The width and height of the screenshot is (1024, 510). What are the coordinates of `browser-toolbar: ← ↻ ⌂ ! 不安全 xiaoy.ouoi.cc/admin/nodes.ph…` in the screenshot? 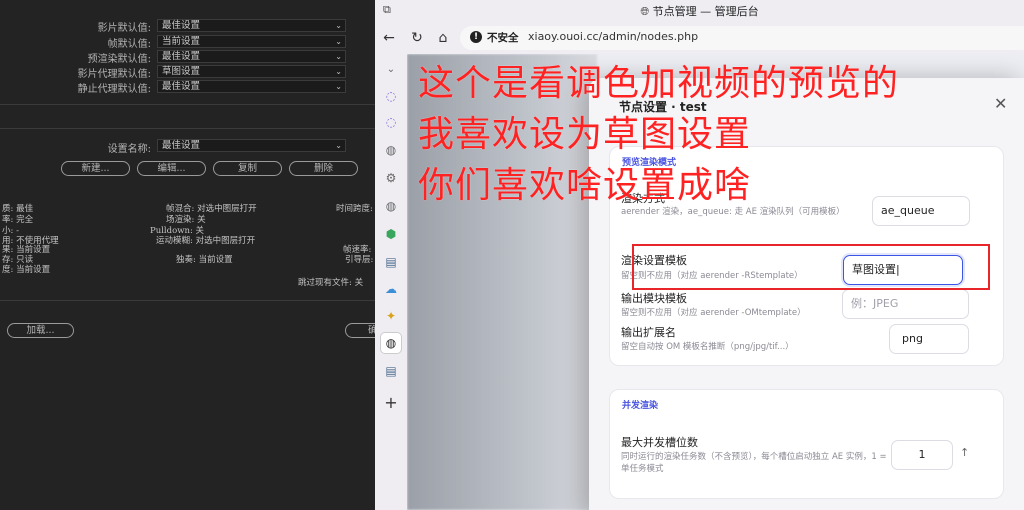 It's located at (699, 38).